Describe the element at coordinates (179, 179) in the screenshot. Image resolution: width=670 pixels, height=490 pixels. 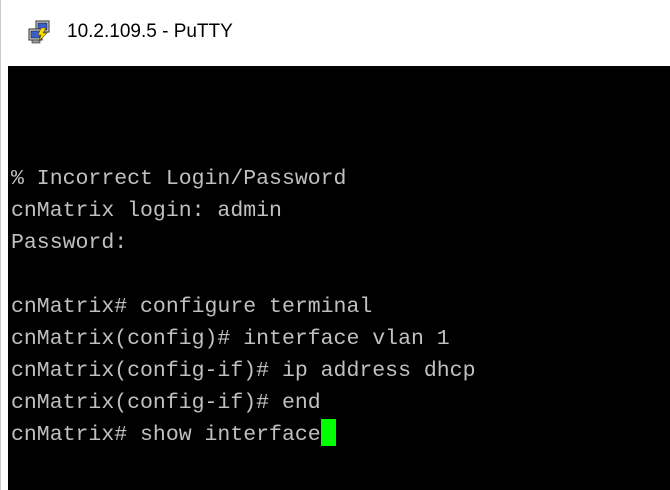
I see `terminal-line: % Incorrect Login/Password` at that location.